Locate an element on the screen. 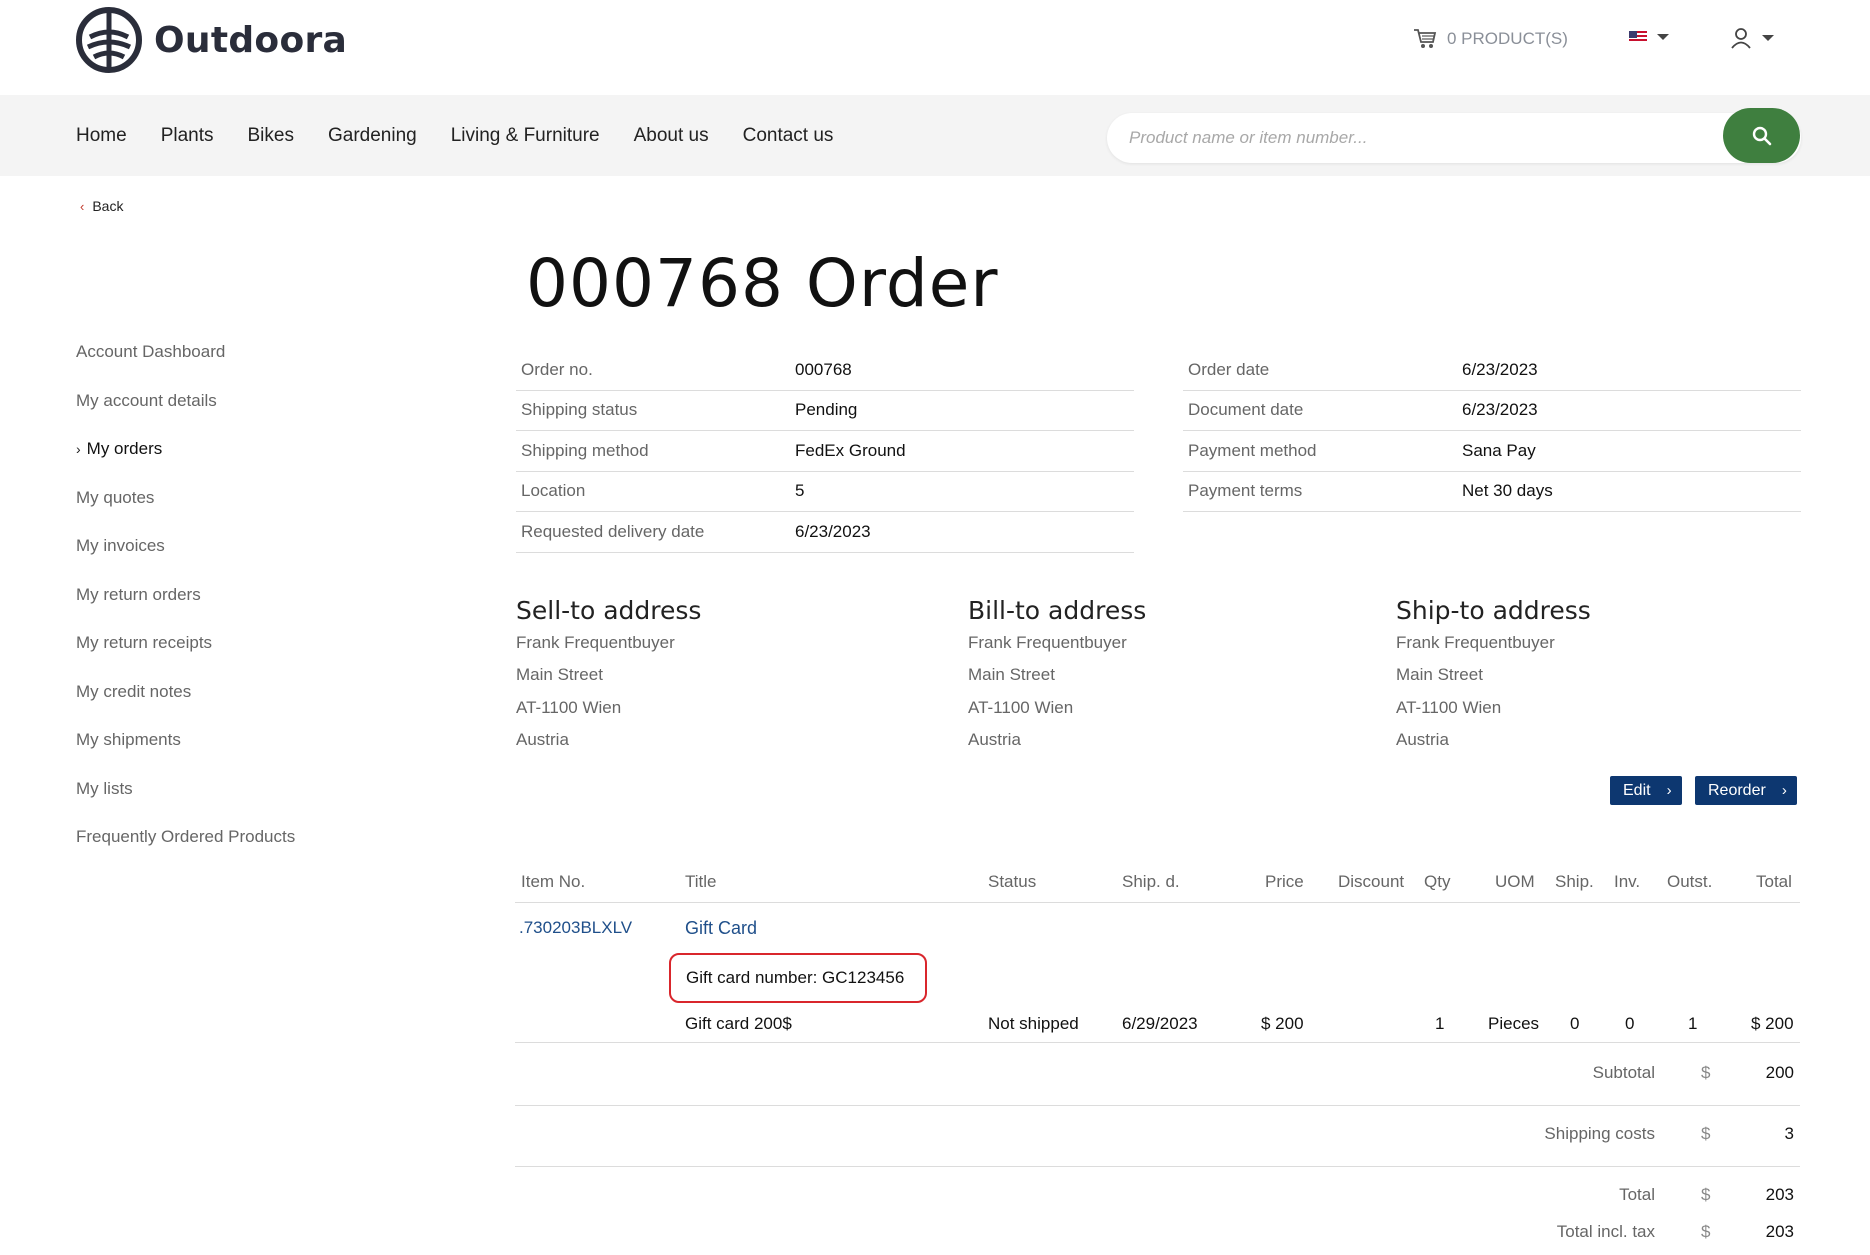  reorder-label: Reorder is located at coordinates (1737, 790).